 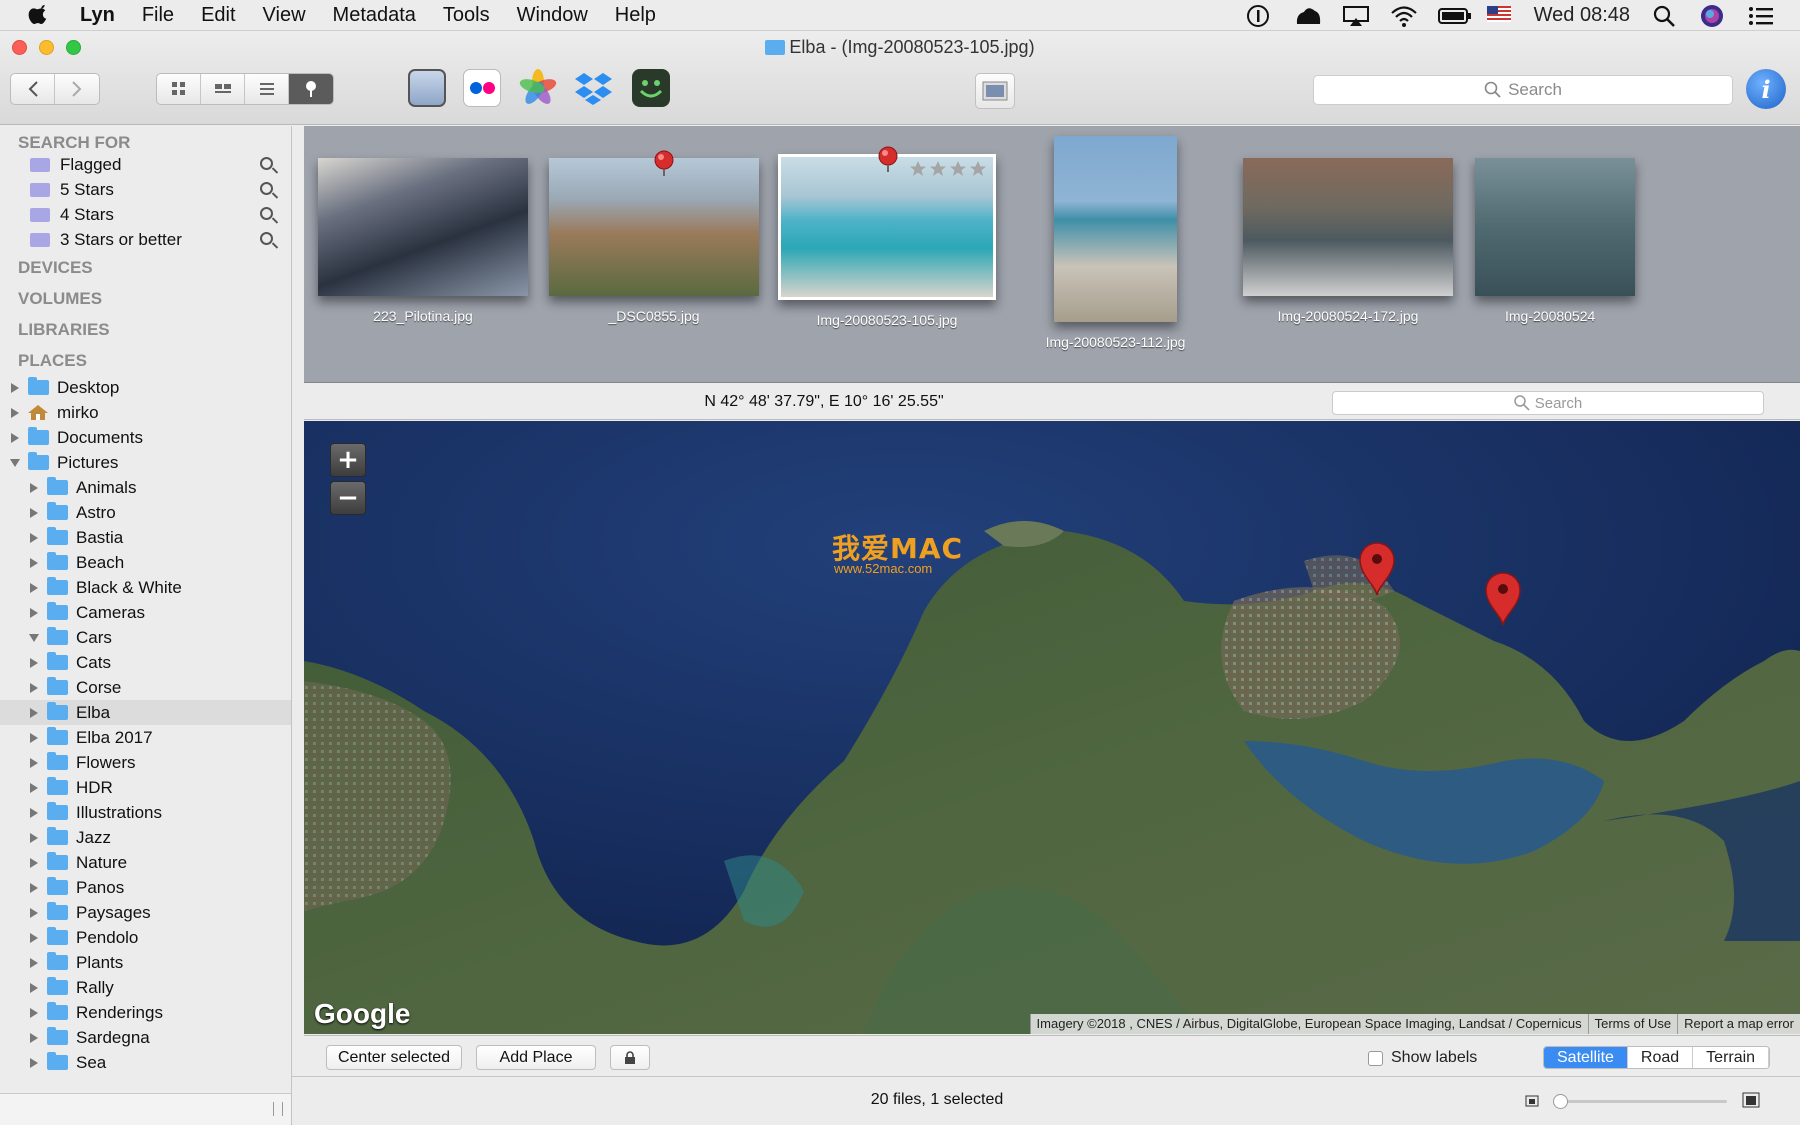 I want to click on sidebar-resize-handle, so click(x=278, y=1109).